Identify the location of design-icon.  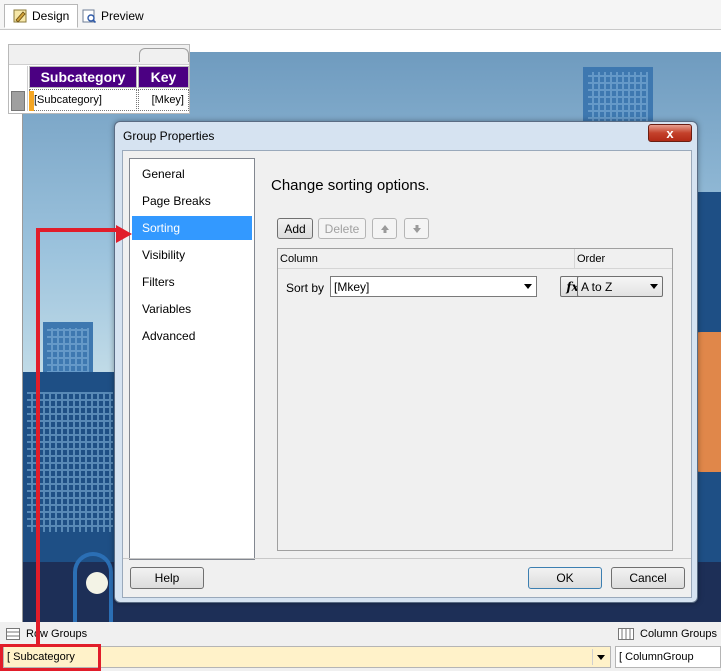
(20, 16).